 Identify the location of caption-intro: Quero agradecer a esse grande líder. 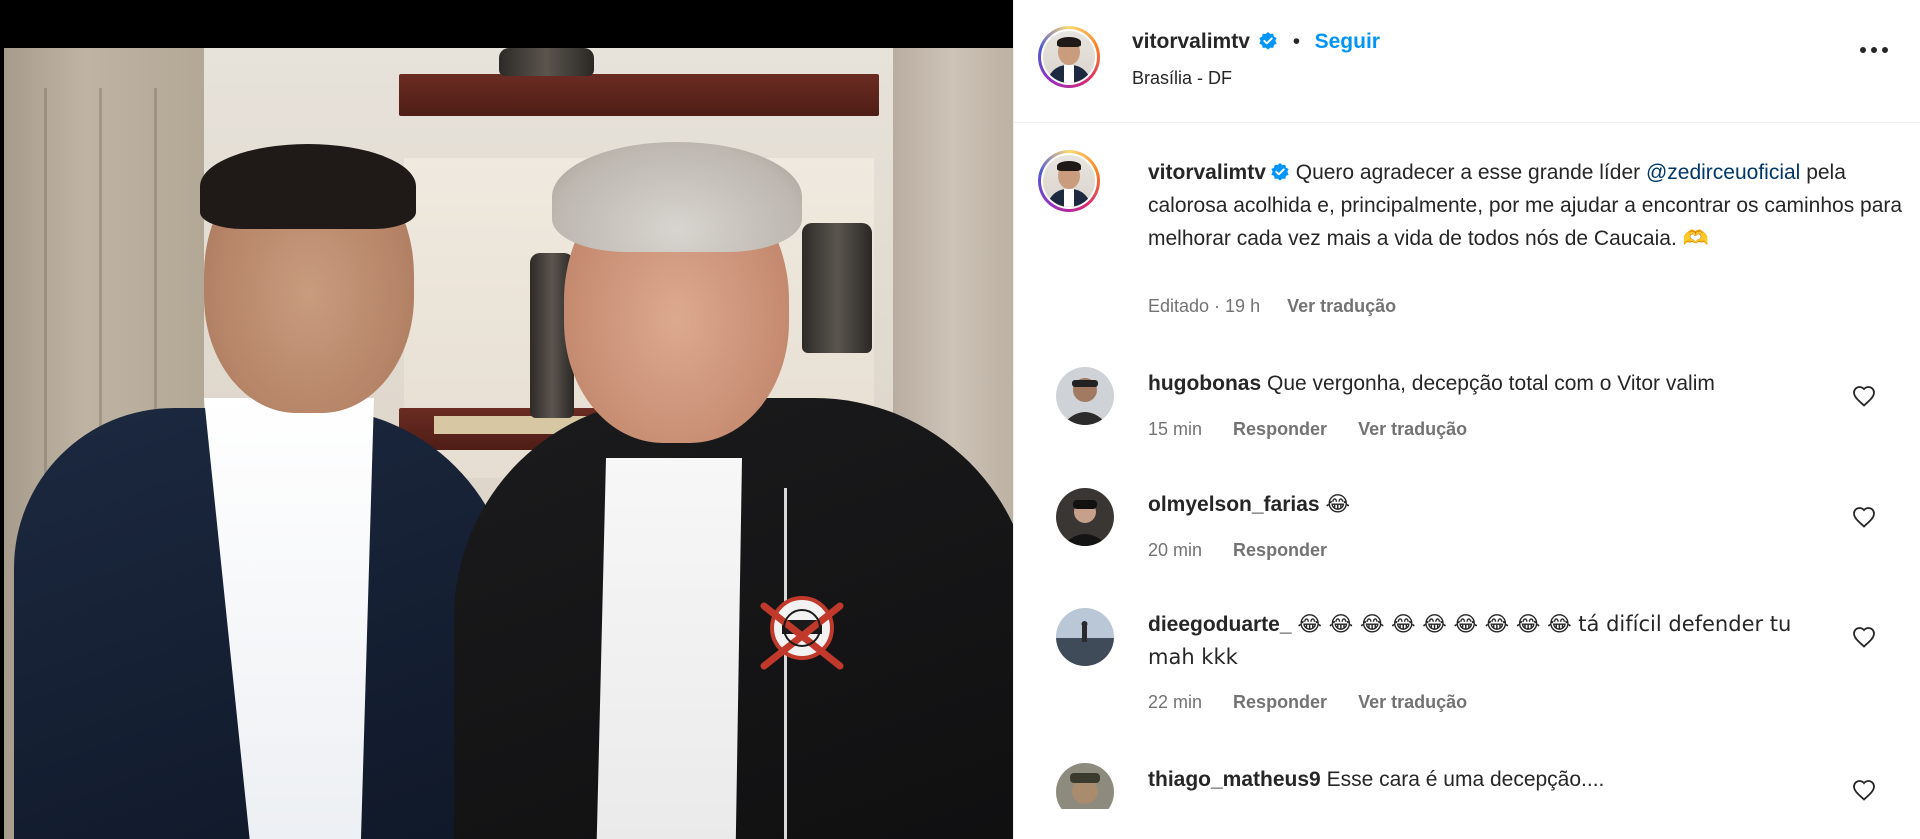
(1468, 172).